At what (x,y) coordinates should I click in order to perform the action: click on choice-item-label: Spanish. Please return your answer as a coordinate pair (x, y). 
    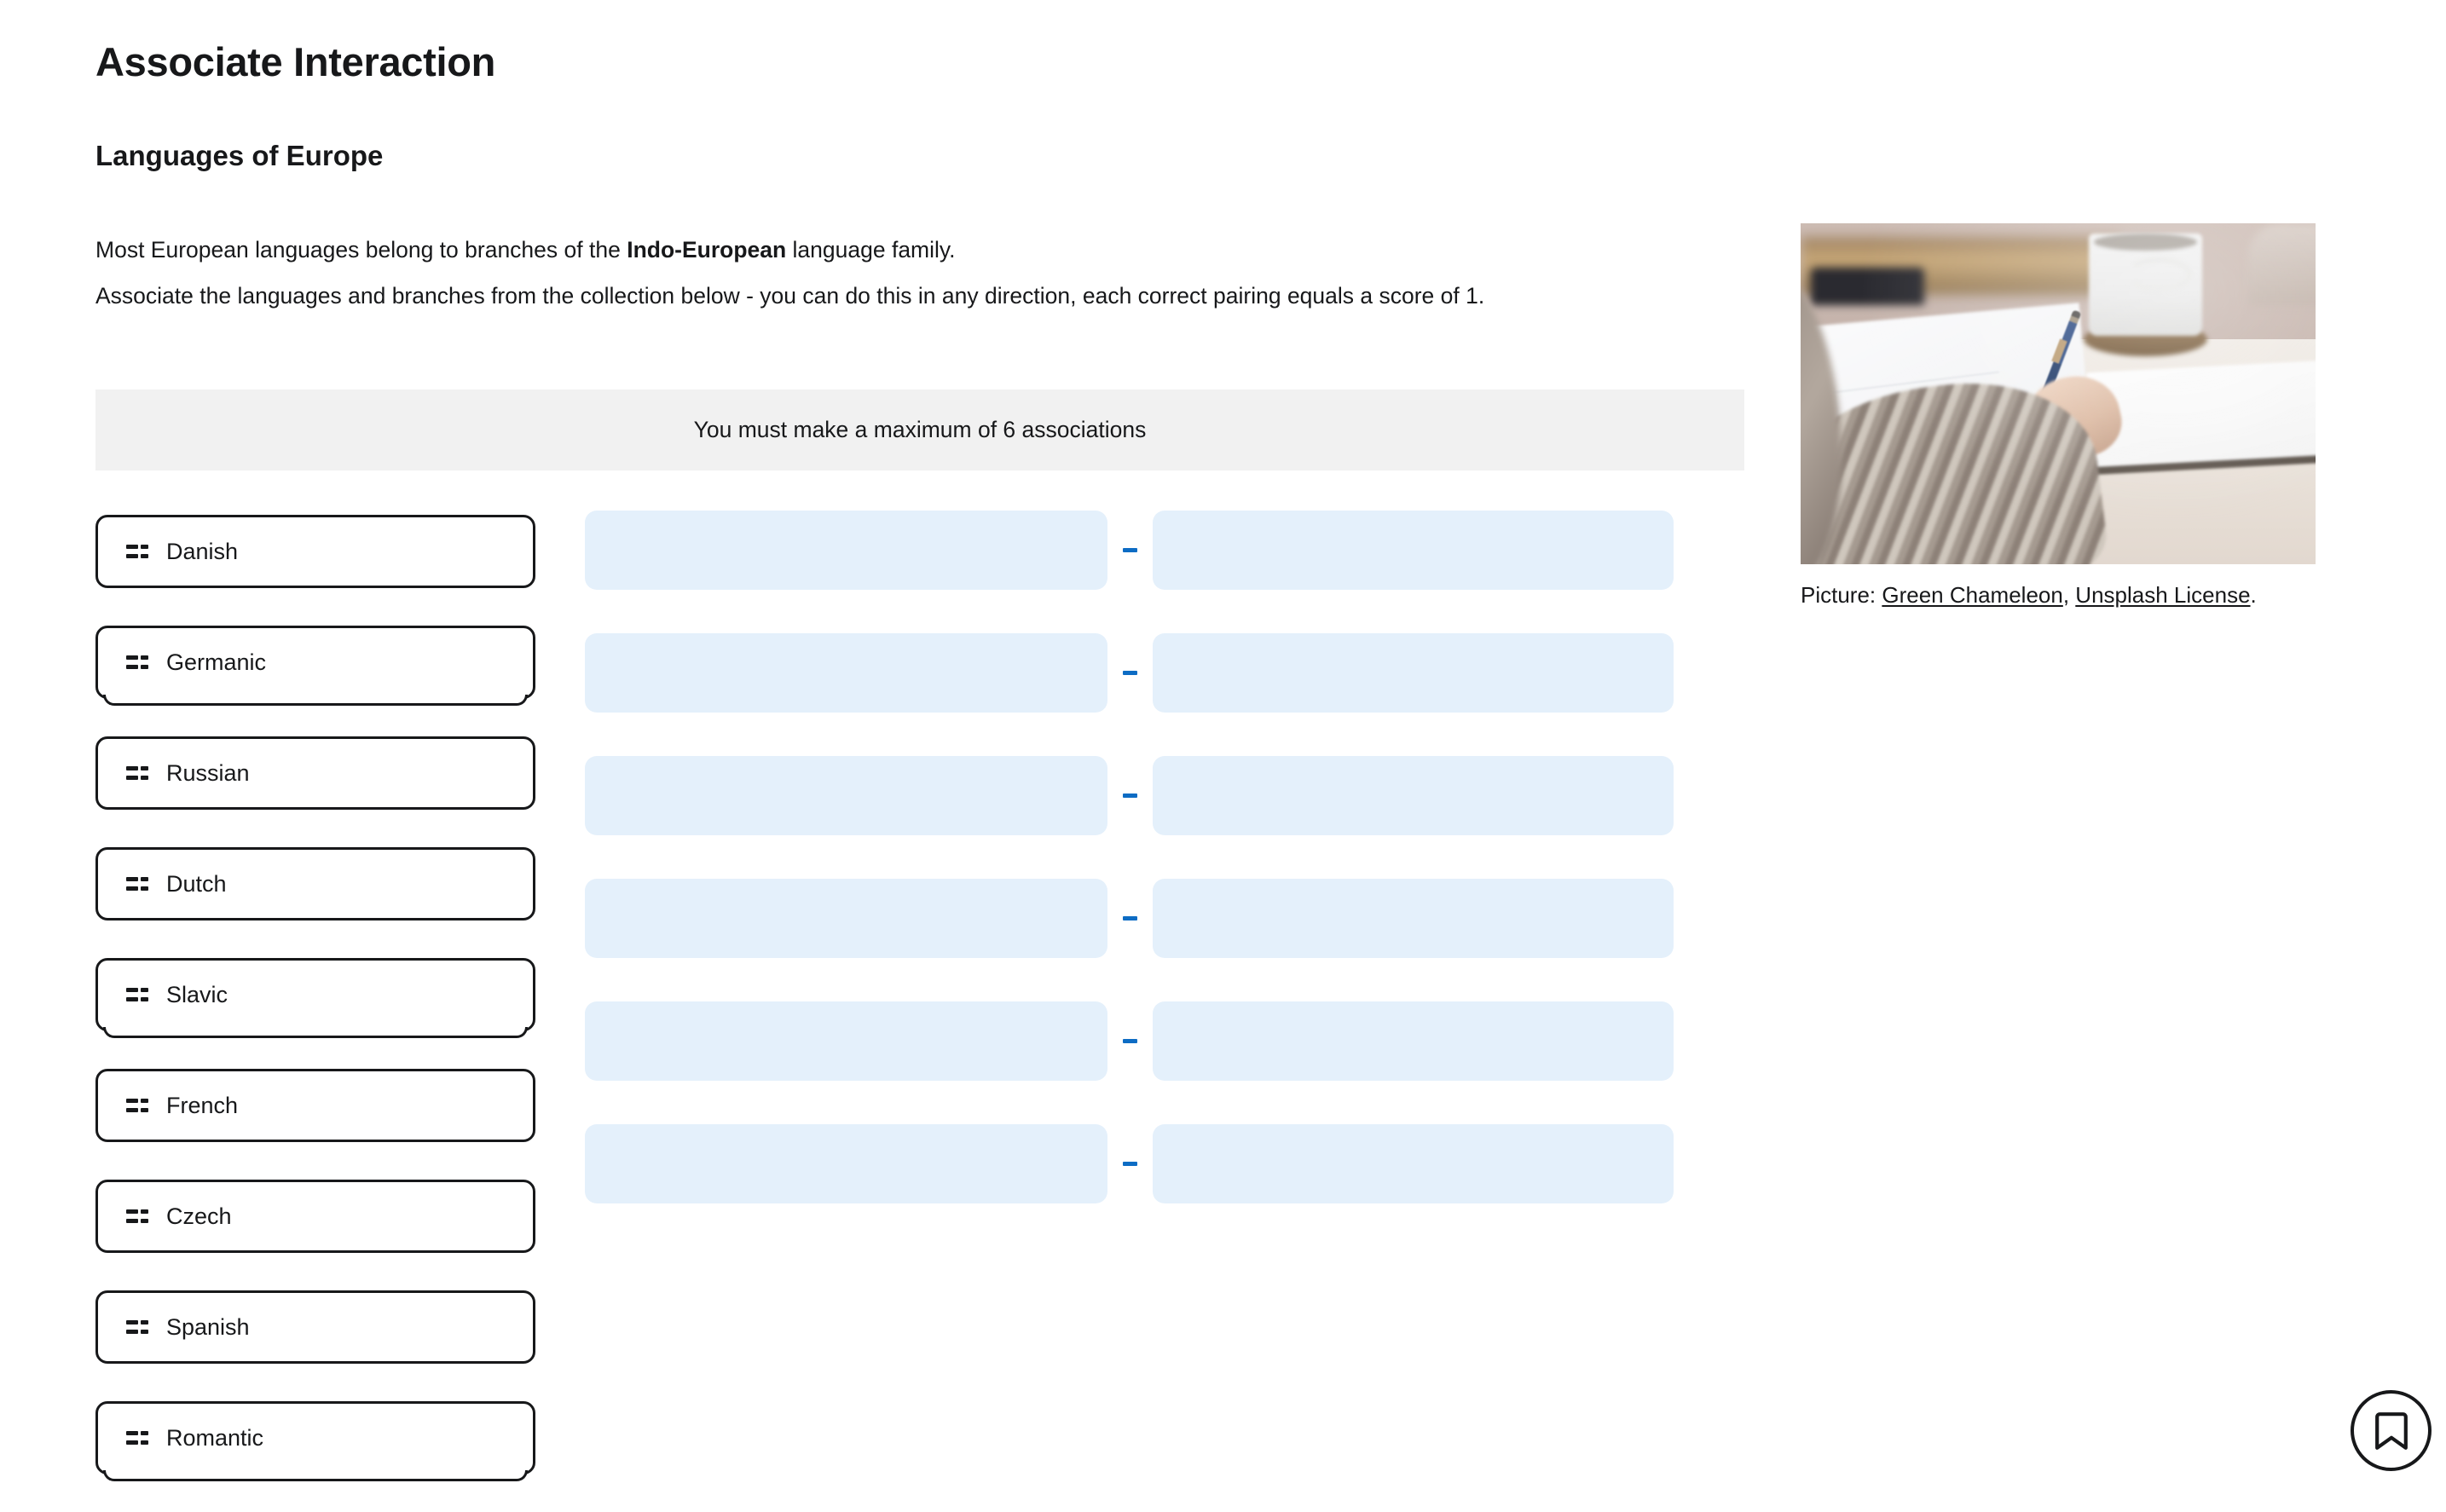
    Looking at the image, I should click on (208, 1326).